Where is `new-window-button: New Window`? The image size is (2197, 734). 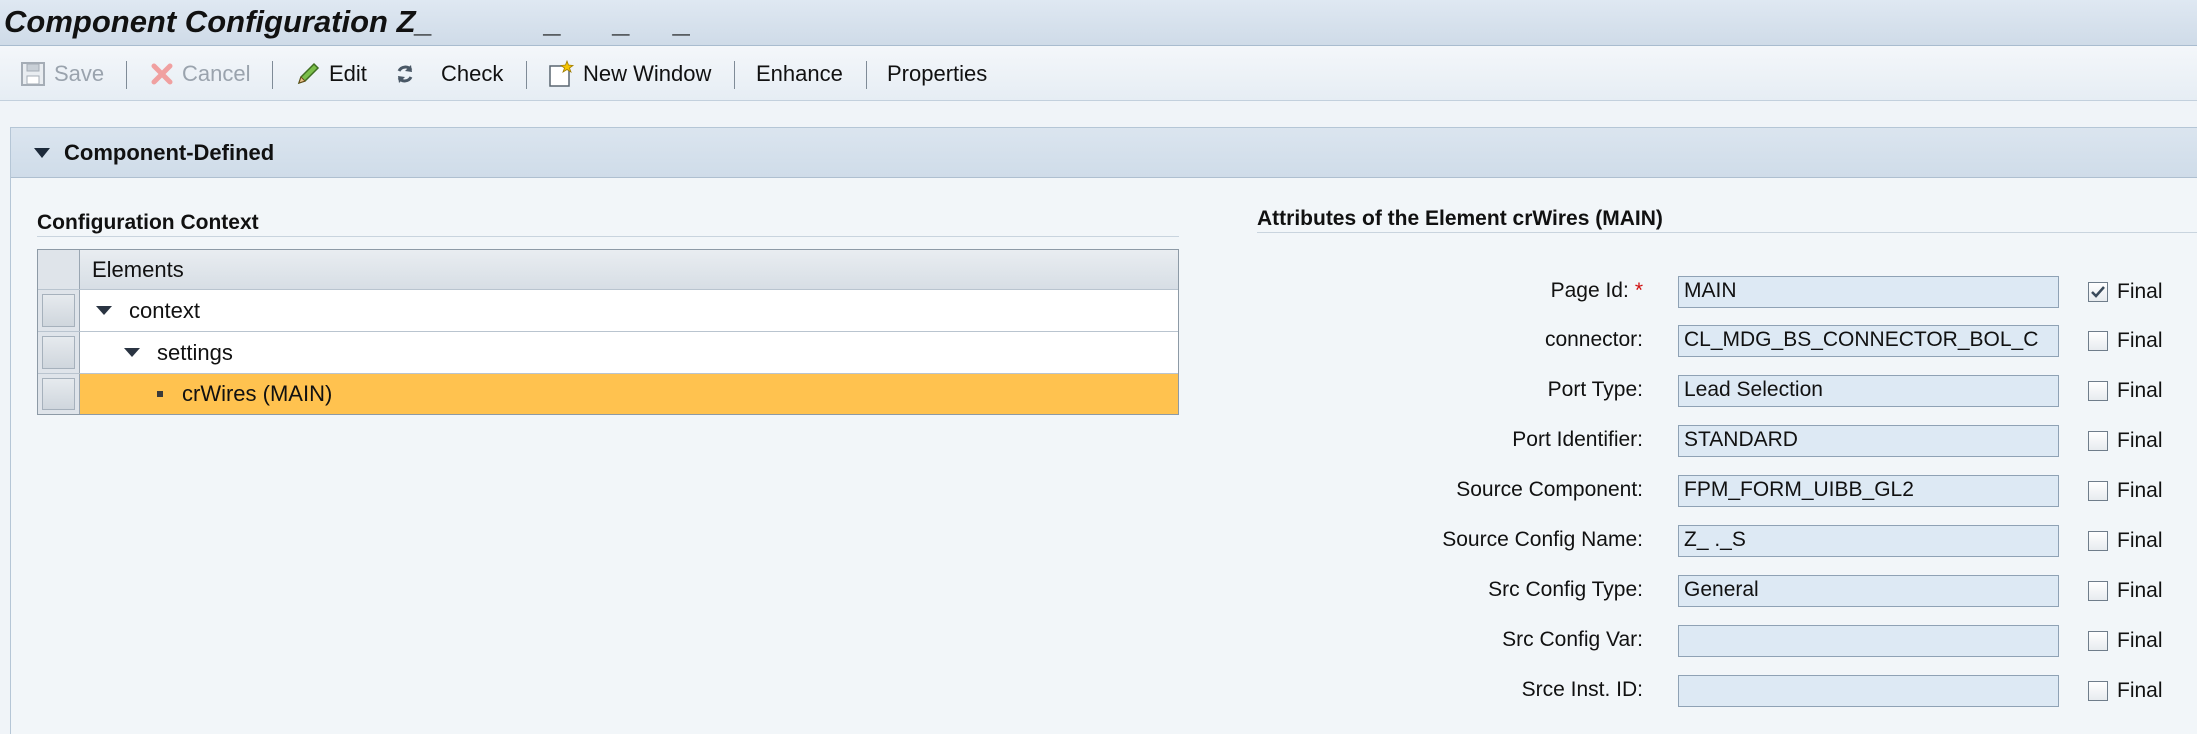 new-window-button: New Window is located at coordinates (629, 73).